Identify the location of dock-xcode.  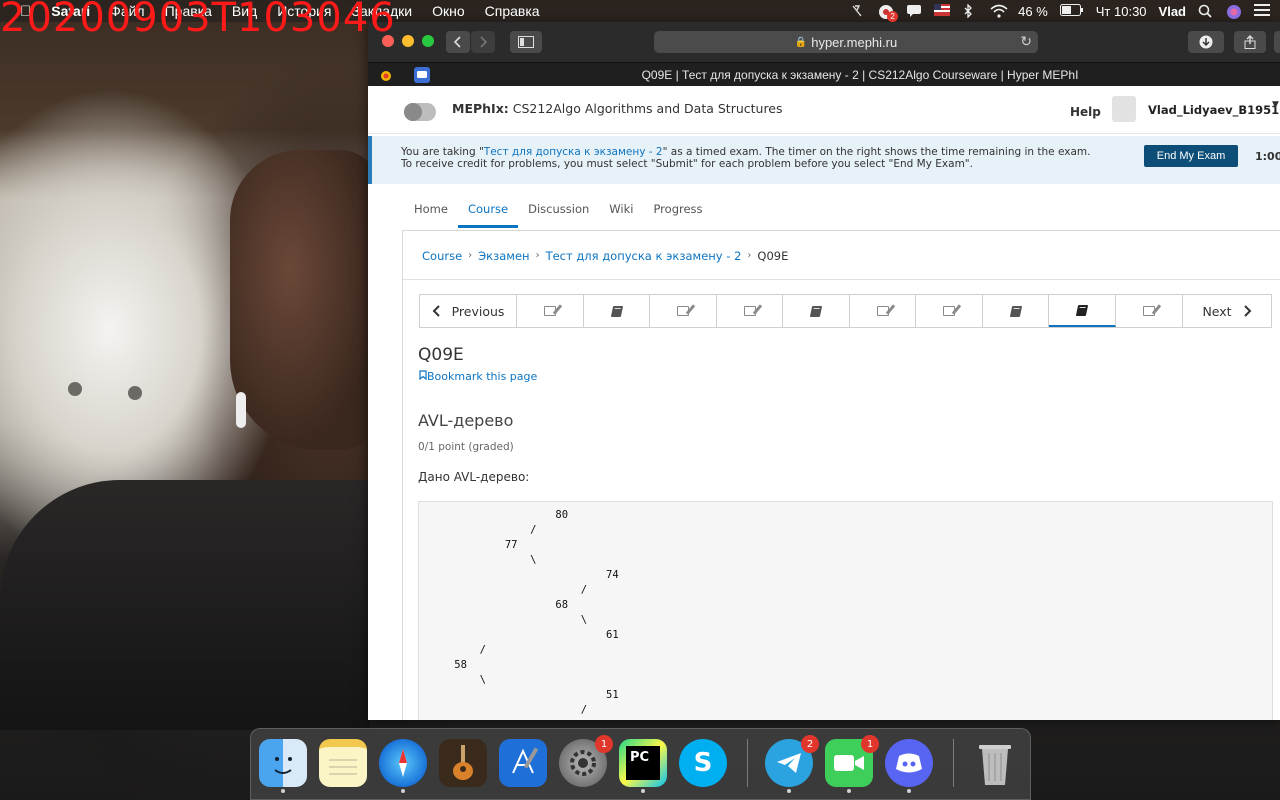
(523, 763).